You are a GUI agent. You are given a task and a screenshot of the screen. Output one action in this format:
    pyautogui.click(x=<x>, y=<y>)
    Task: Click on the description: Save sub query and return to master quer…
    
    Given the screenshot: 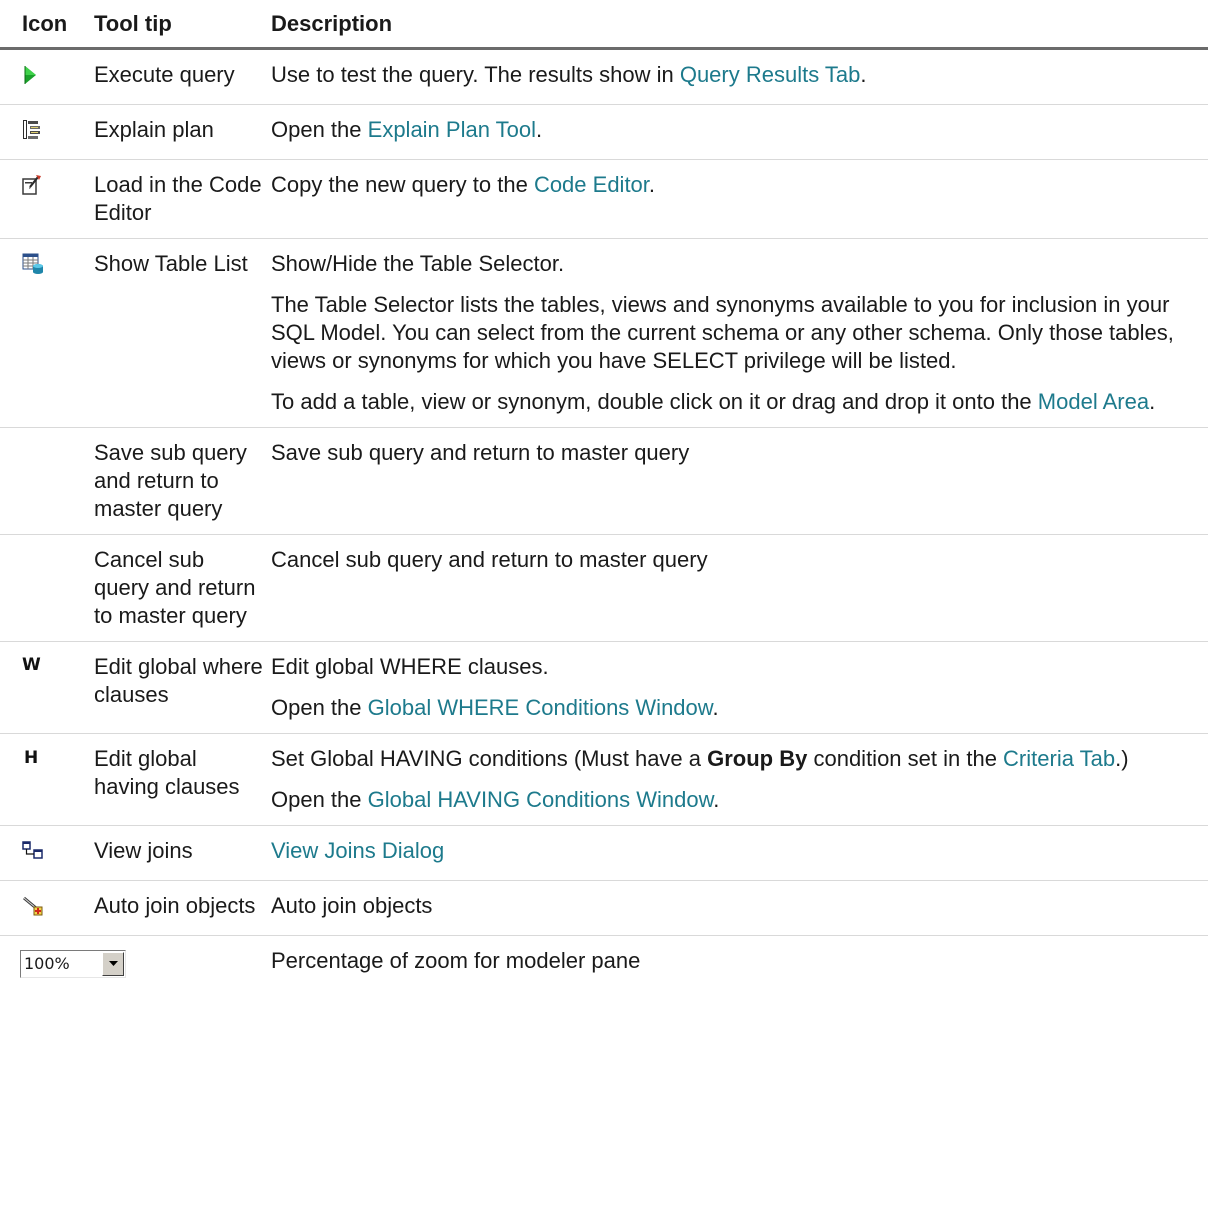 What is the action you would take?
    pyautogui.click(x=739, y=481)
    